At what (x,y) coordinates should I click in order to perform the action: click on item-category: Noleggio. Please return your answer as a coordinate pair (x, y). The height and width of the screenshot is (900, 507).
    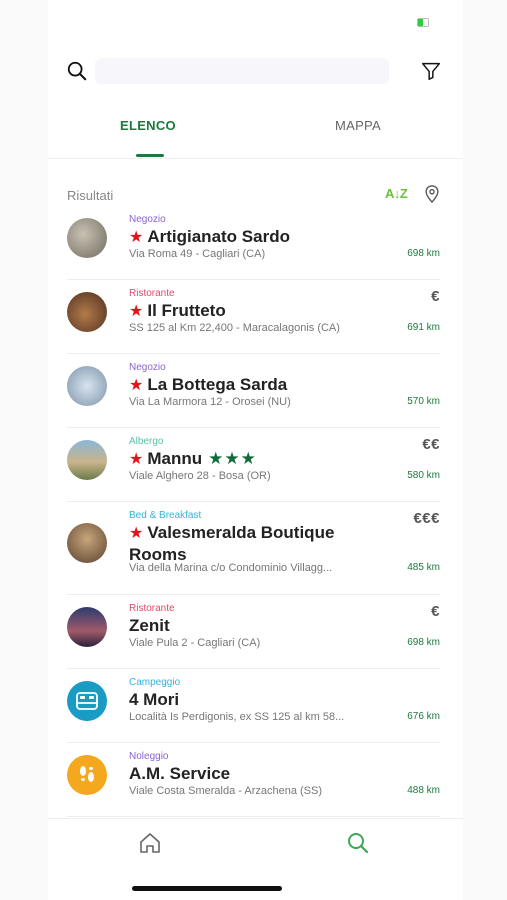
    Looking at the image, I should click on (149, 756).